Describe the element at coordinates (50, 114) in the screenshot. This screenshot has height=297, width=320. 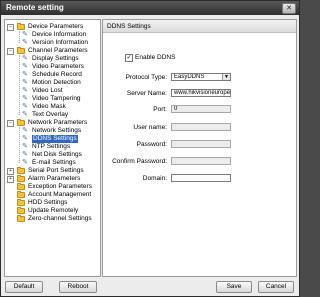
I see `tree-item-label: Text Overlay` at that location.